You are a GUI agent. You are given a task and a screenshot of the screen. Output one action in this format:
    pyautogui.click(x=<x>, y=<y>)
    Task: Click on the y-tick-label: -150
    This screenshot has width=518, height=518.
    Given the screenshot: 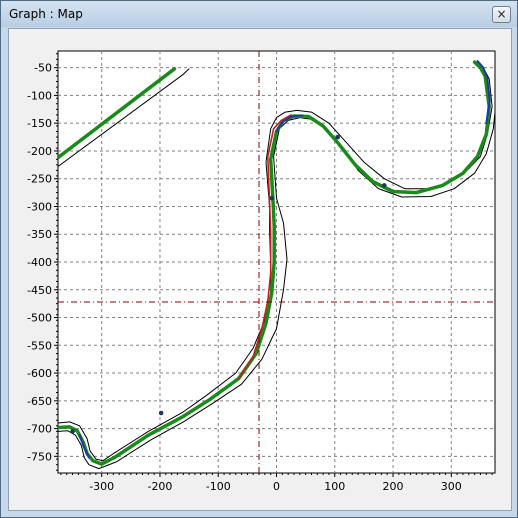 What is the action you would take?
    pyautogui.click(x=39, y=123)
    